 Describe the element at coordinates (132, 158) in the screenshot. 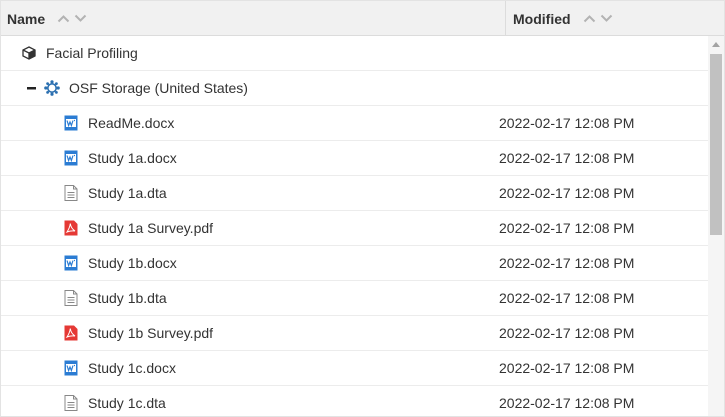

I see `file-name: Study 1a.docx` at that location.